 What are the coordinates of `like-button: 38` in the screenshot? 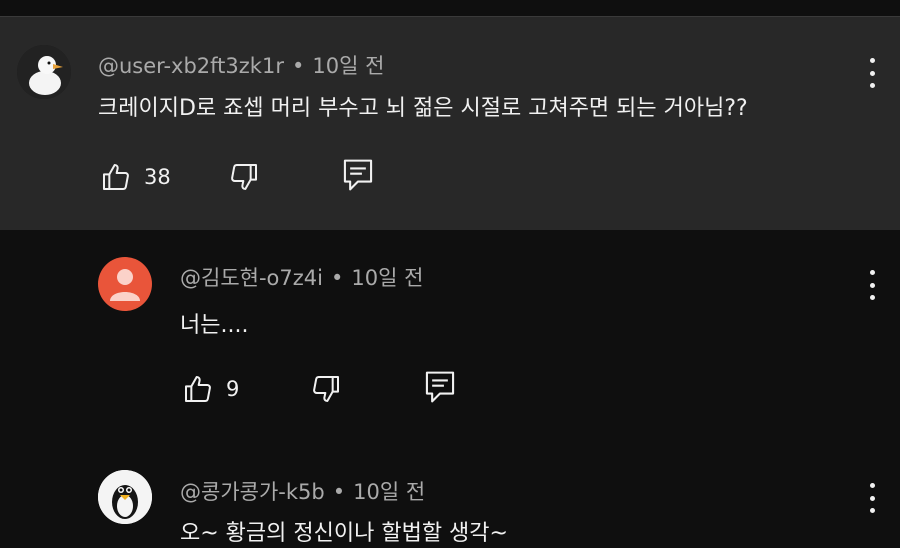 It's located at (135, 177).